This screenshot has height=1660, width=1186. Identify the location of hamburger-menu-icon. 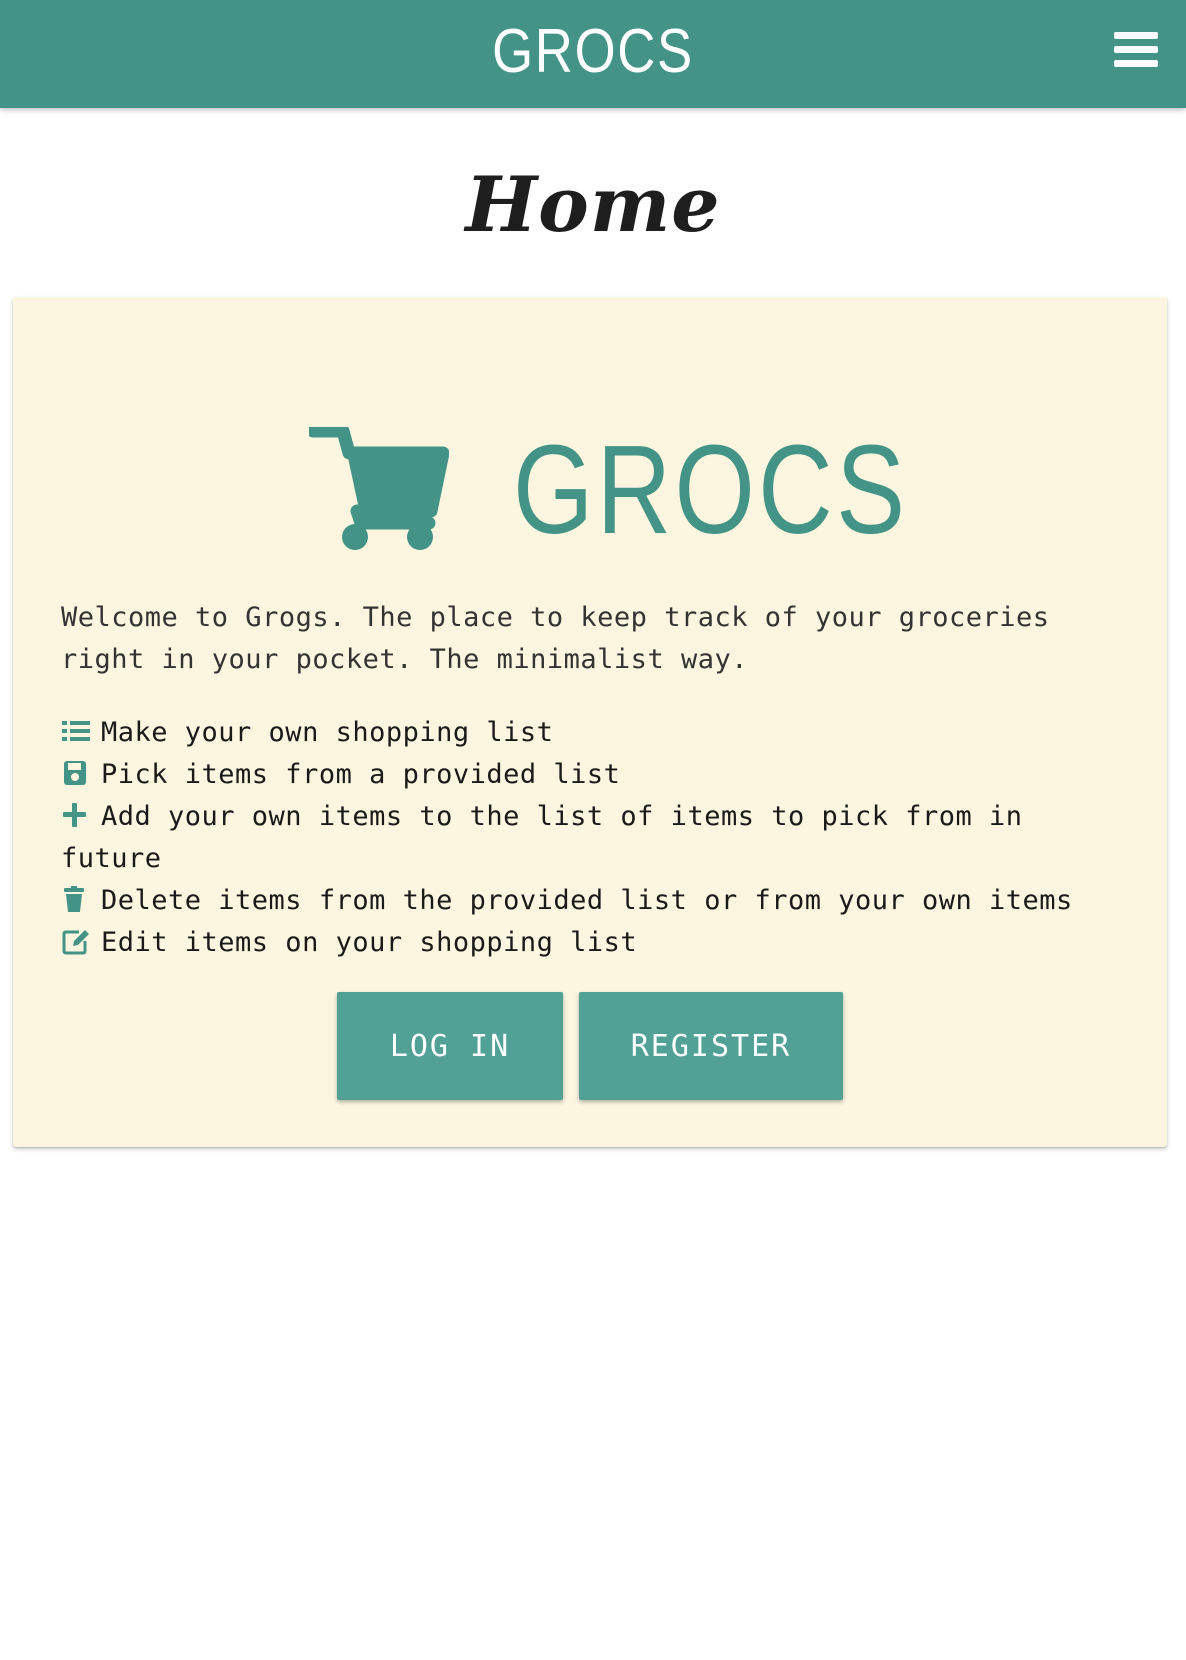
(1136, 52).